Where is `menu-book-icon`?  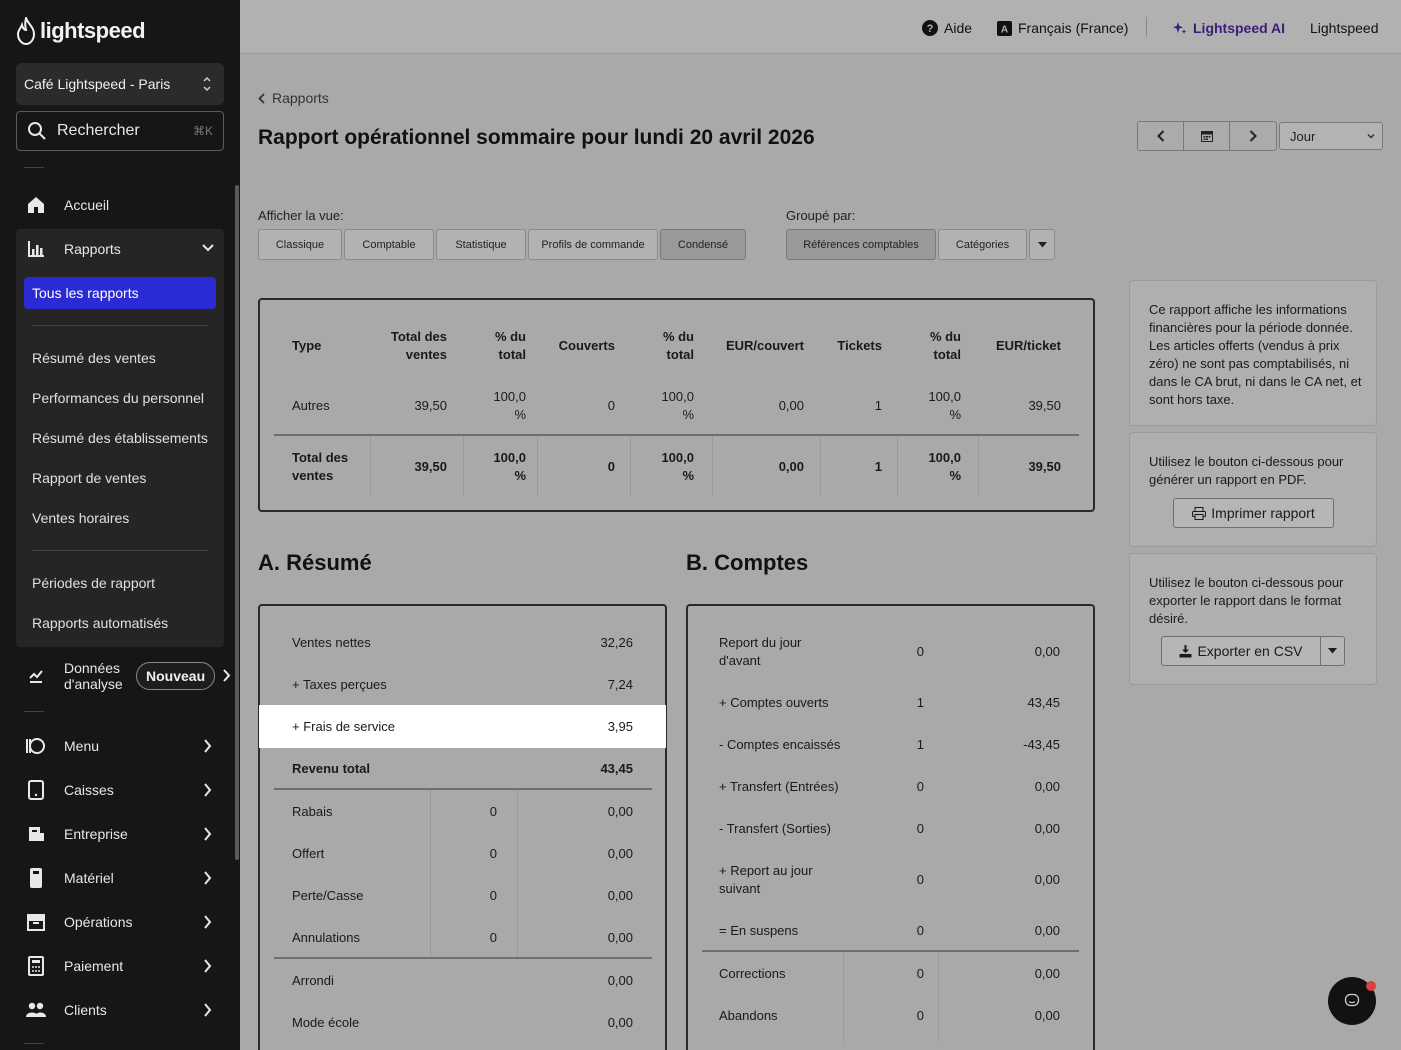
menu-book-icon is located at coordinates (36, 746).